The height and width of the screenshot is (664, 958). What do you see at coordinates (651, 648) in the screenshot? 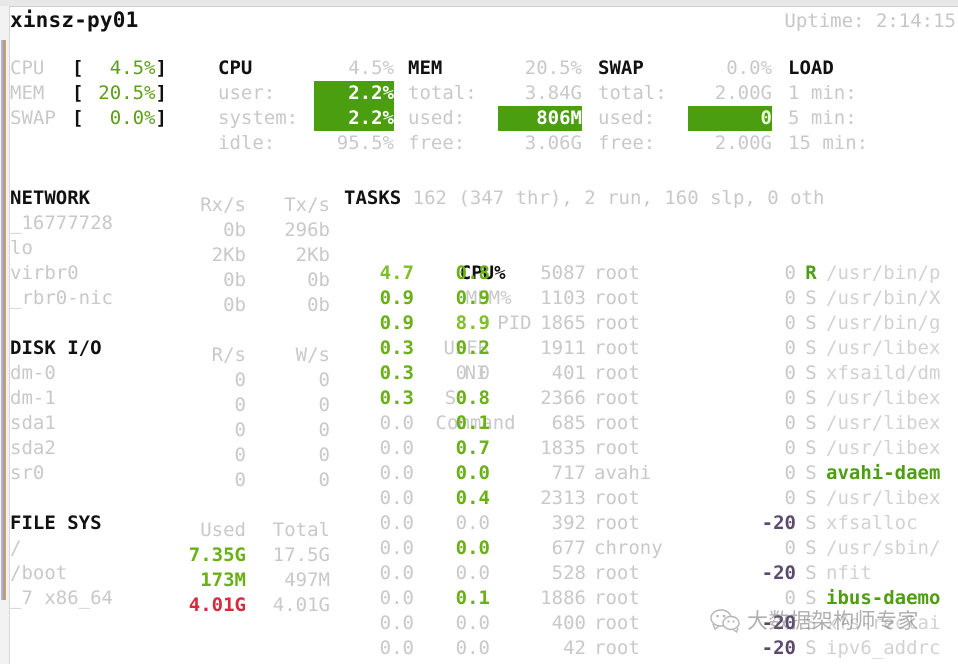
I see `table-row: 0.0 0.0 42 root -20 Sipv6_addrc` at bounding box center [651, 648].